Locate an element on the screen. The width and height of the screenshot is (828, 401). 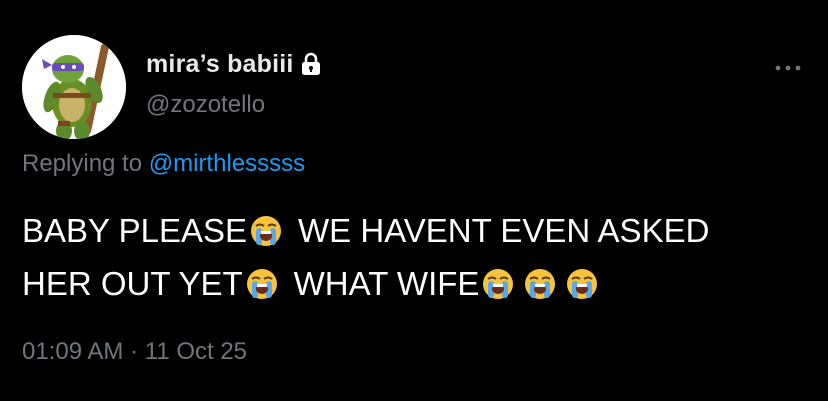
tweet-date: 11 Oct 25 is located at coordinates (196, 351).